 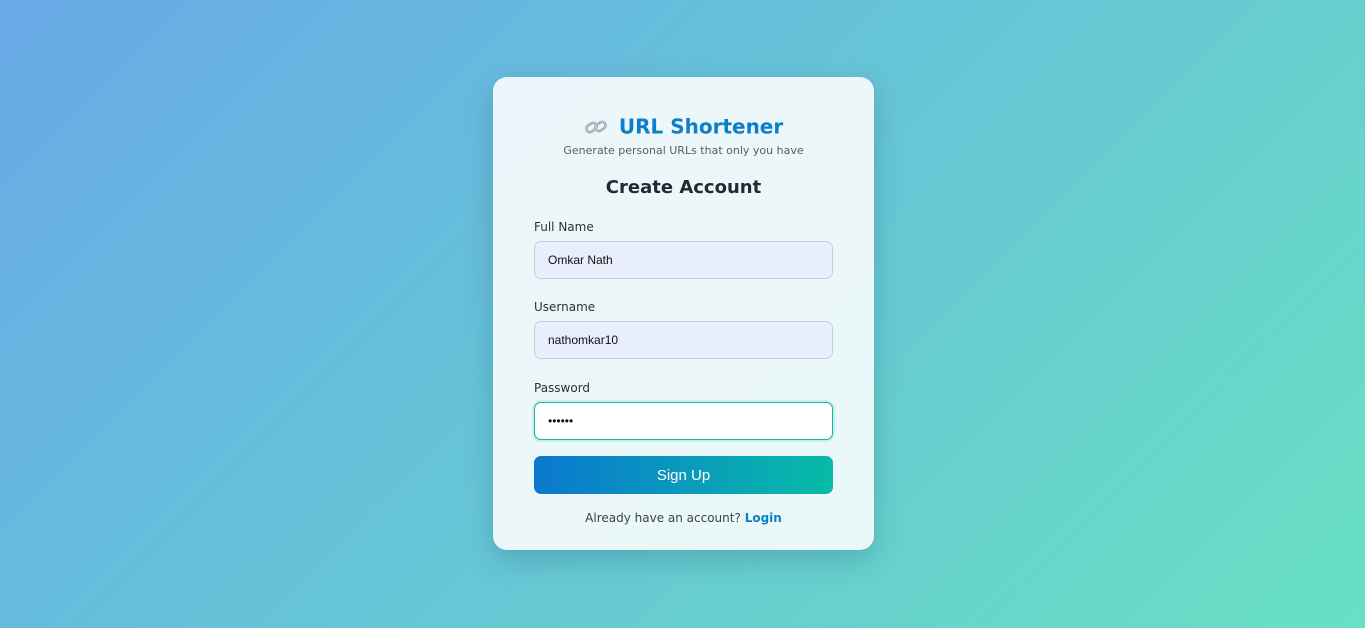 I want to click on sign-up-button: Sign Up, so click(x=683, y=475).